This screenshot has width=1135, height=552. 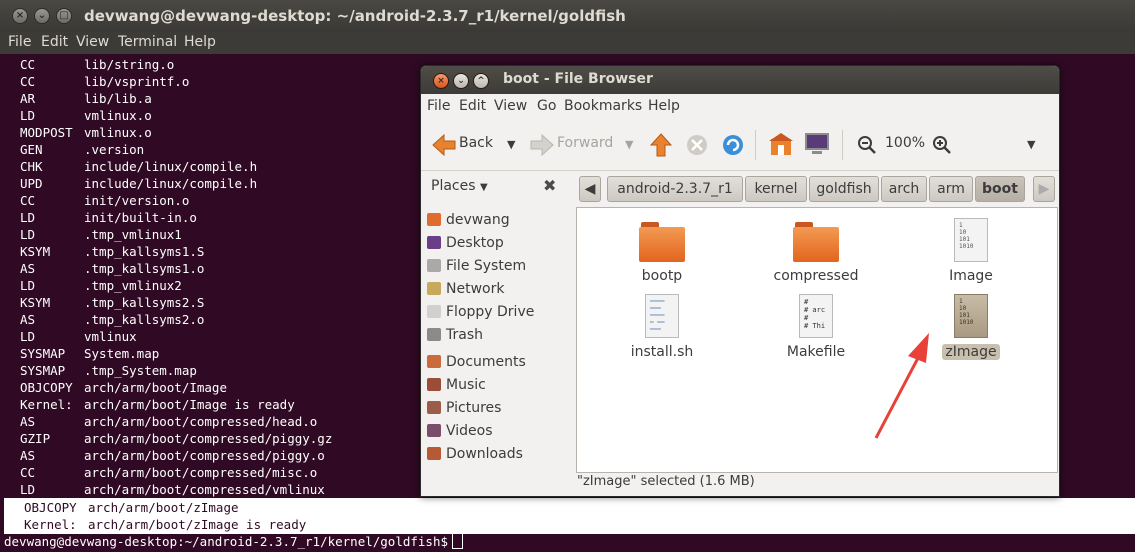 I want to click on breadcrumb-item: arm, so click(x=951, y=189).